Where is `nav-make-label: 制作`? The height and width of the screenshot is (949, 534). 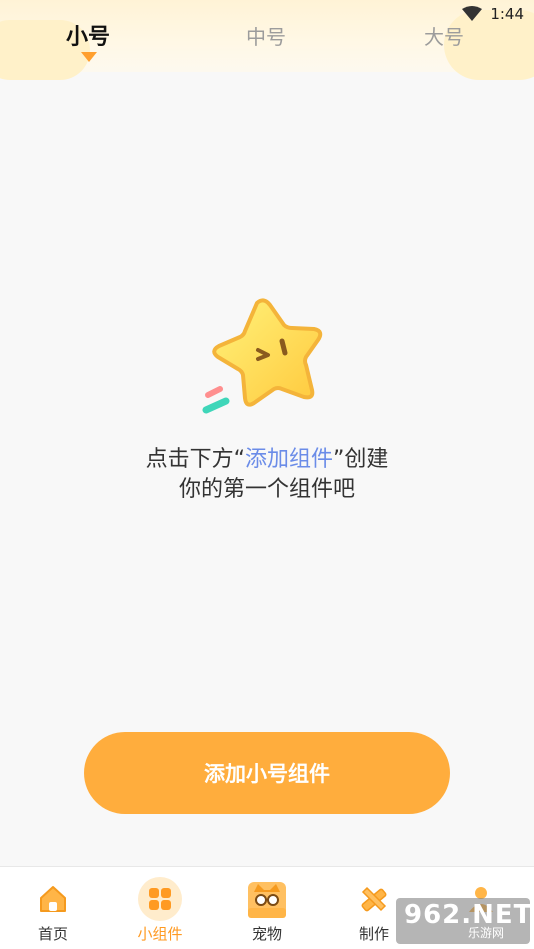
nav-make-label: 制作 is located at coordinates (373, 934).